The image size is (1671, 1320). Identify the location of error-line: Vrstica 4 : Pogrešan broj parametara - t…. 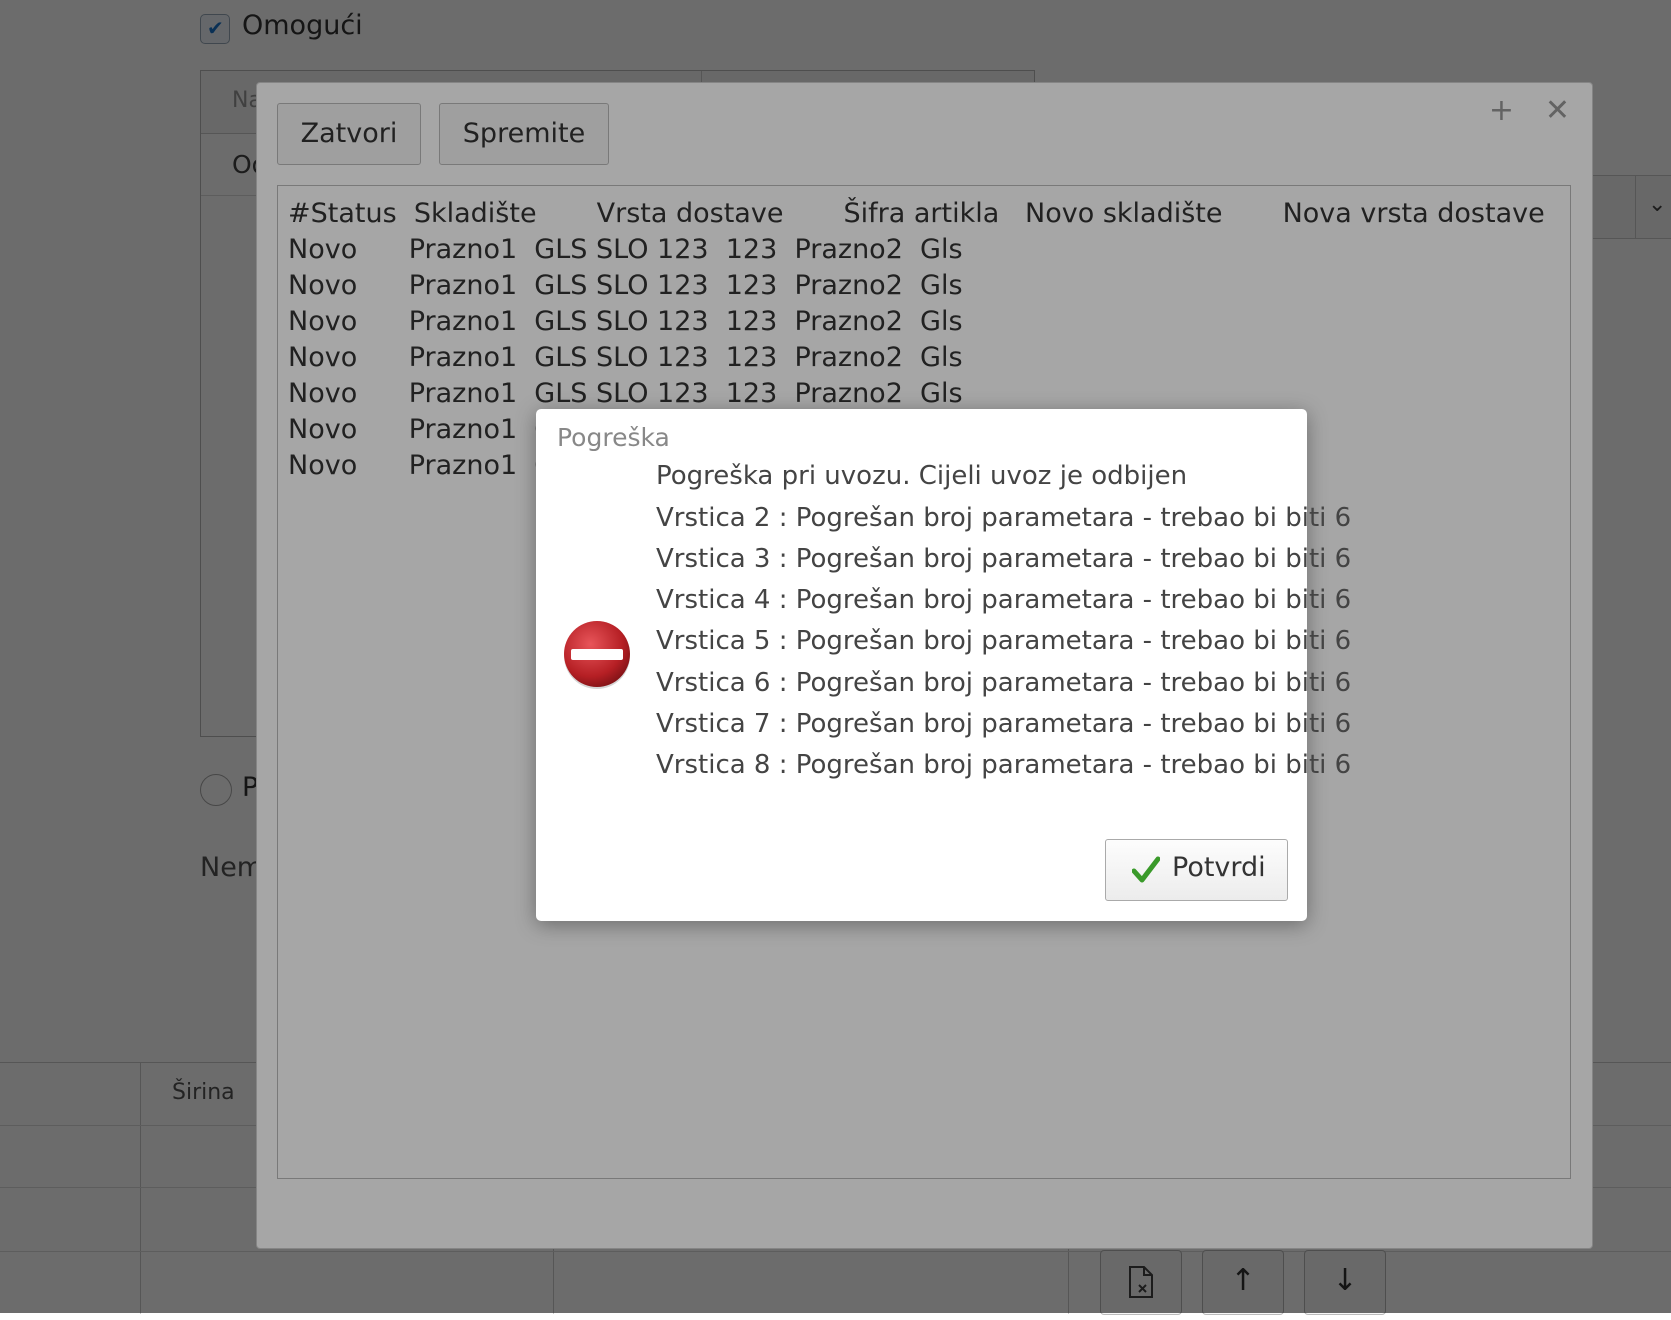
(1004, 600).